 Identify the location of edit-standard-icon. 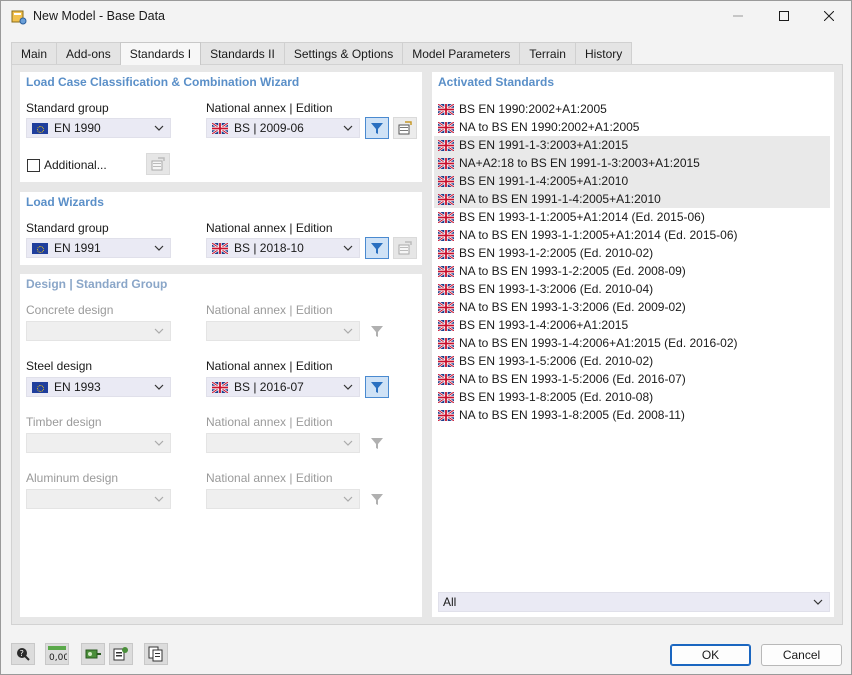
(158, 164).